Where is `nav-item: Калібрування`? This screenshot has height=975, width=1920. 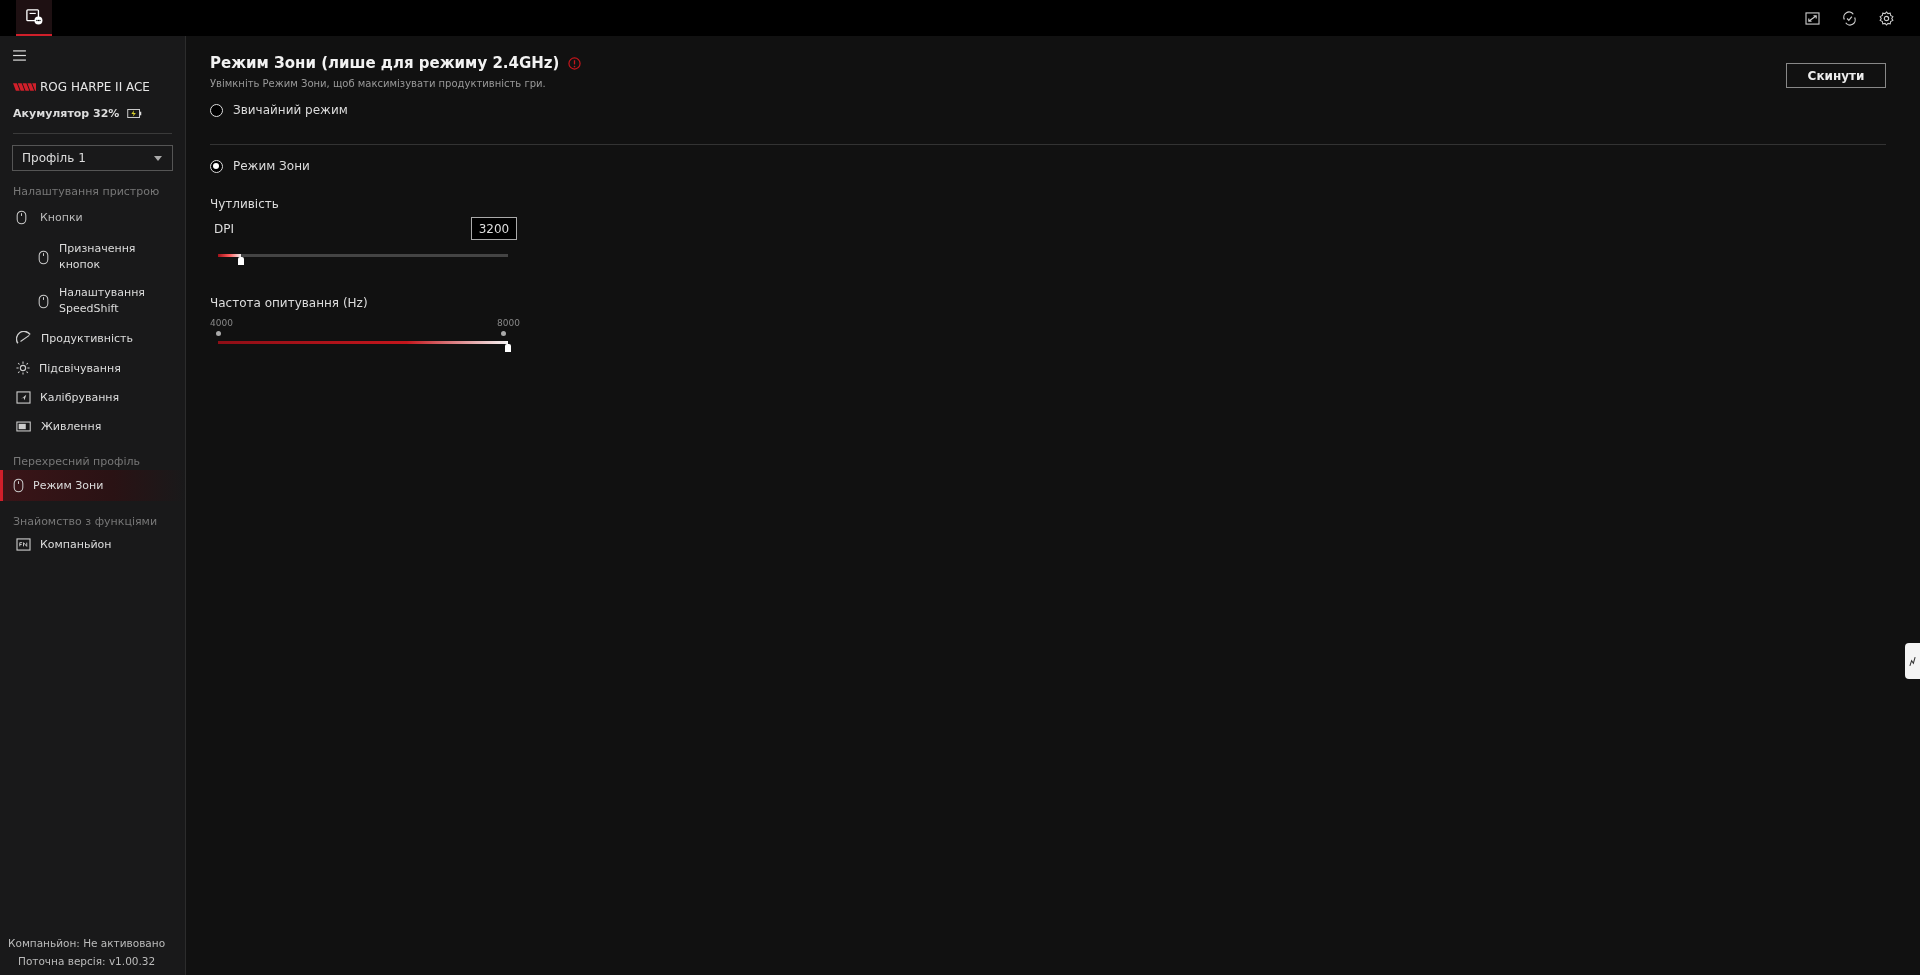 nav-item: Калібрування is located at coordinates (92, 397).